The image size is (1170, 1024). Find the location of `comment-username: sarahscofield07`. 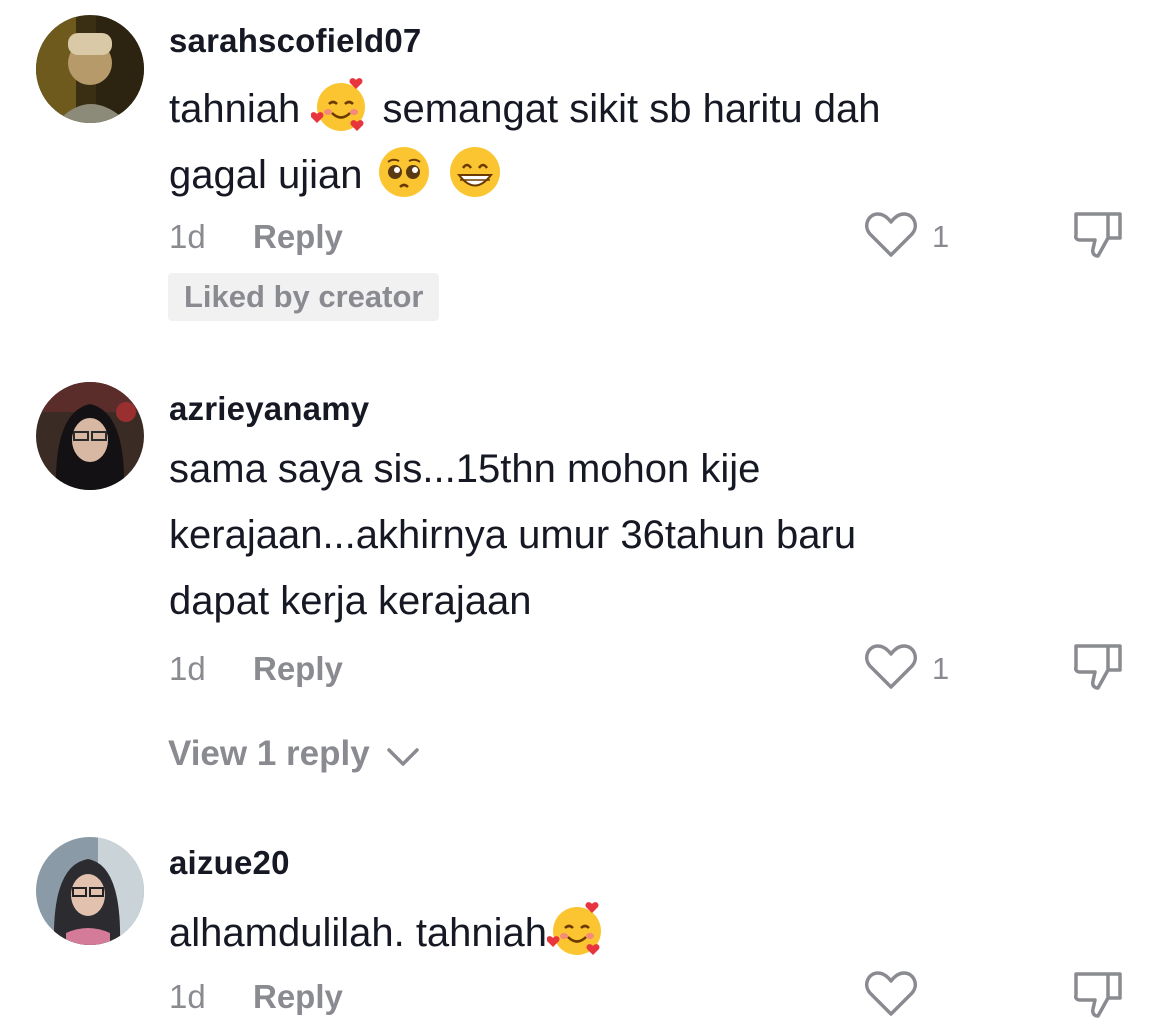

comment-username: sarahscofield07 is located at coordinates (295, 41).